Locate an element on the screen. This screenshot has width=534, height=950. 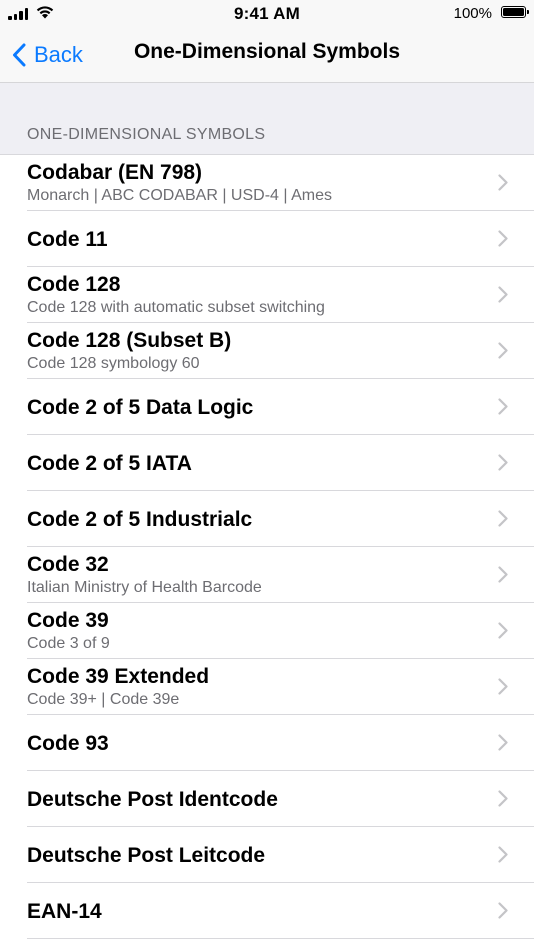
list-item-text: Code 128 (Subset B) Code 128 symbology 60 is located at coordinates (250, 351).